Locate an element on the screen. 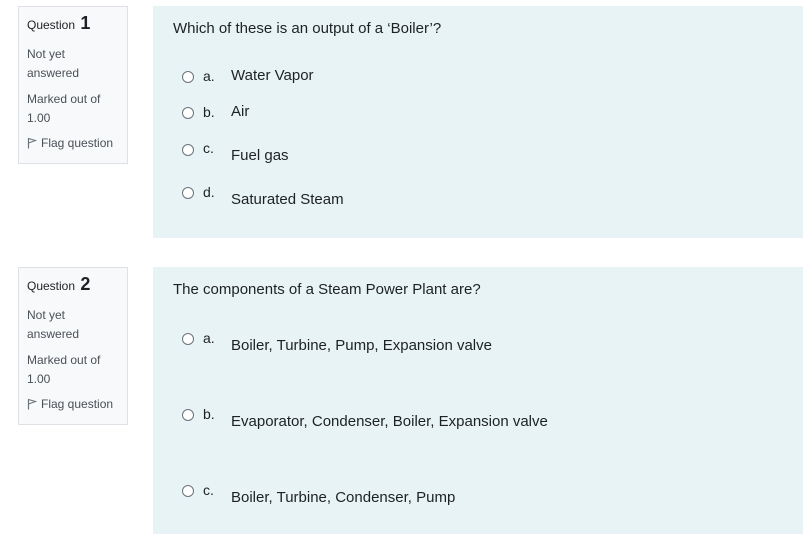  question-number: 2 is located at coordinates (85, 284).